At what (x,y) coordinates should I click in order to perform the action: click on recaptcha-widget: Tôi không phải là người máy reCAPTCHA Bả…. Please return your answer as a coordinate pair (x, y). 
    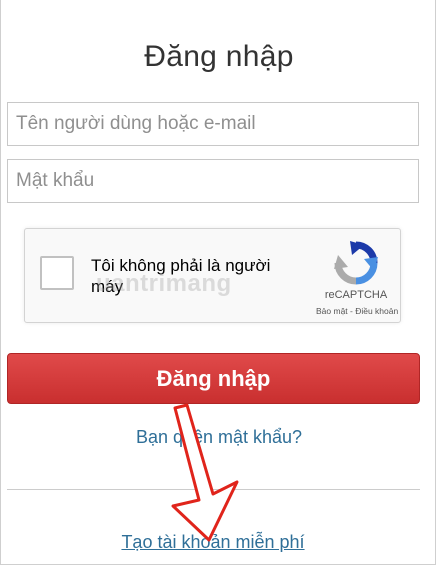
    Looking at the image, I should click on (212, 275).